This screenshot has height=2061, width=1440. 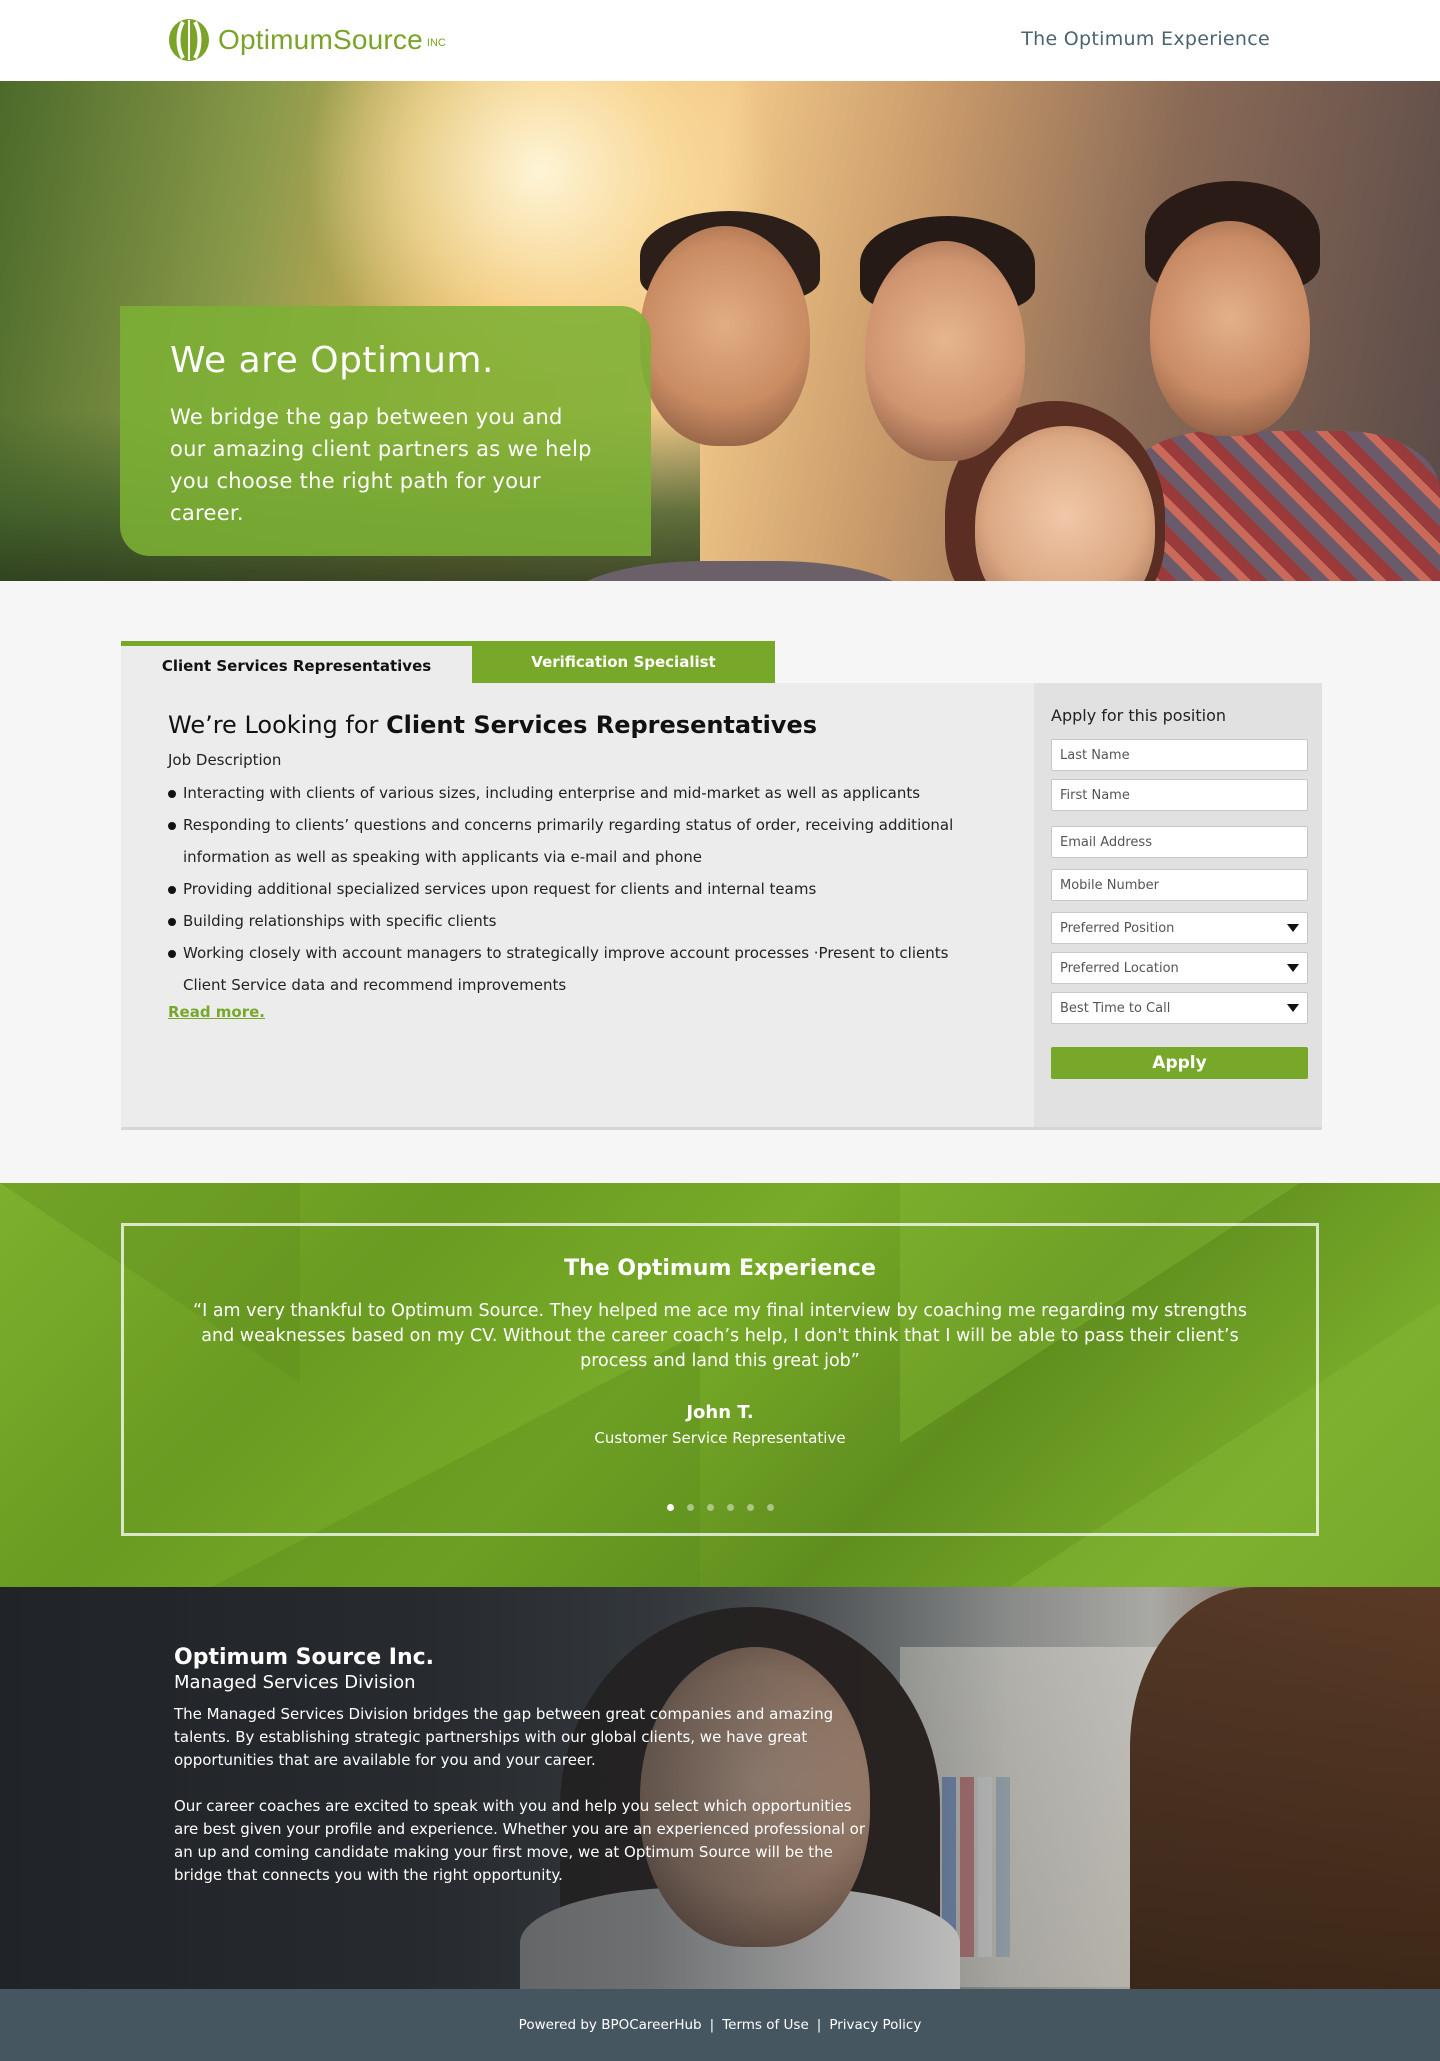 What do you see at coordinates (1117, 928) in the screenshot?
I see `preferred-position-value: Preferred Position` at bounding box center [1117, 928].